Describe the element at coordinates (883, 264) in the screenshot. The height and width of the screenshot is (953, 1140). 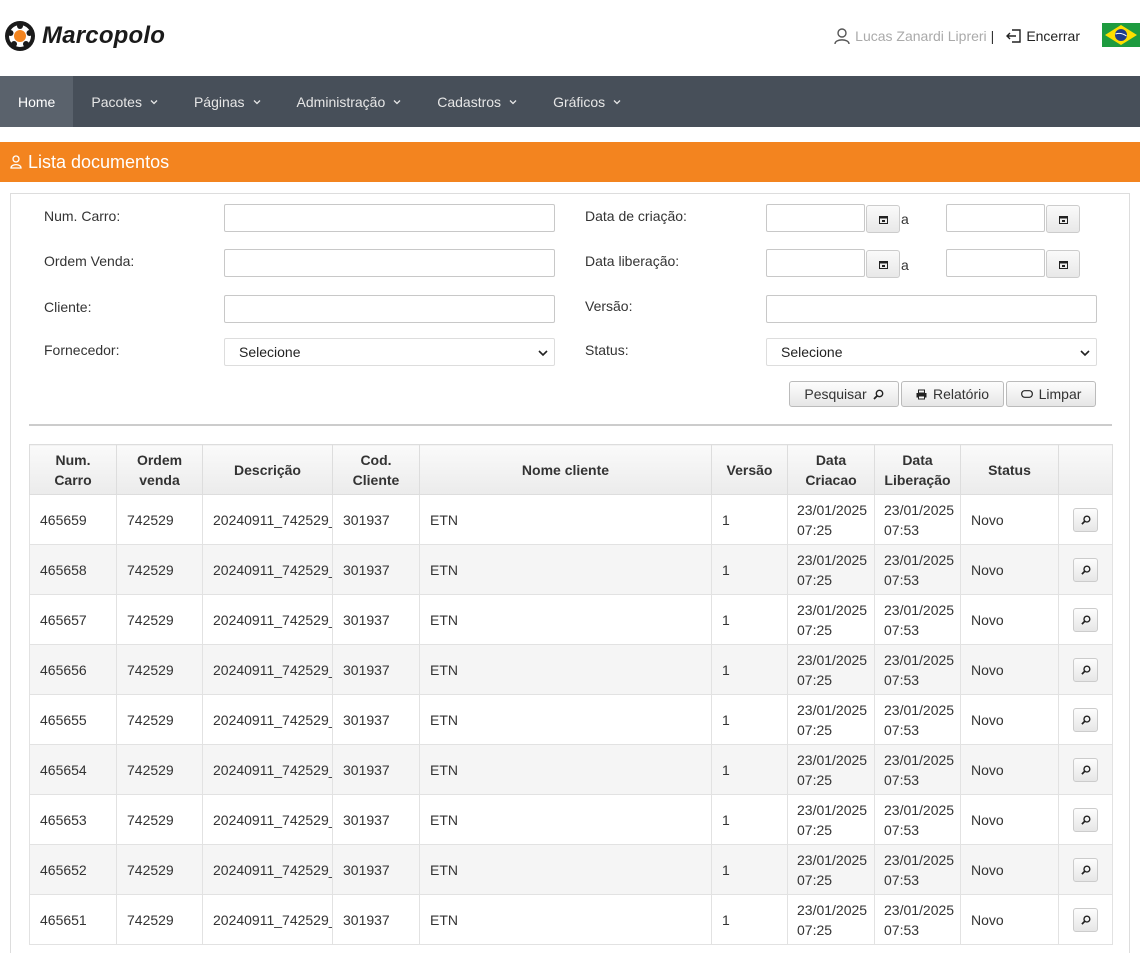
I see `data-liberacao-from-calendar-button` at that location.